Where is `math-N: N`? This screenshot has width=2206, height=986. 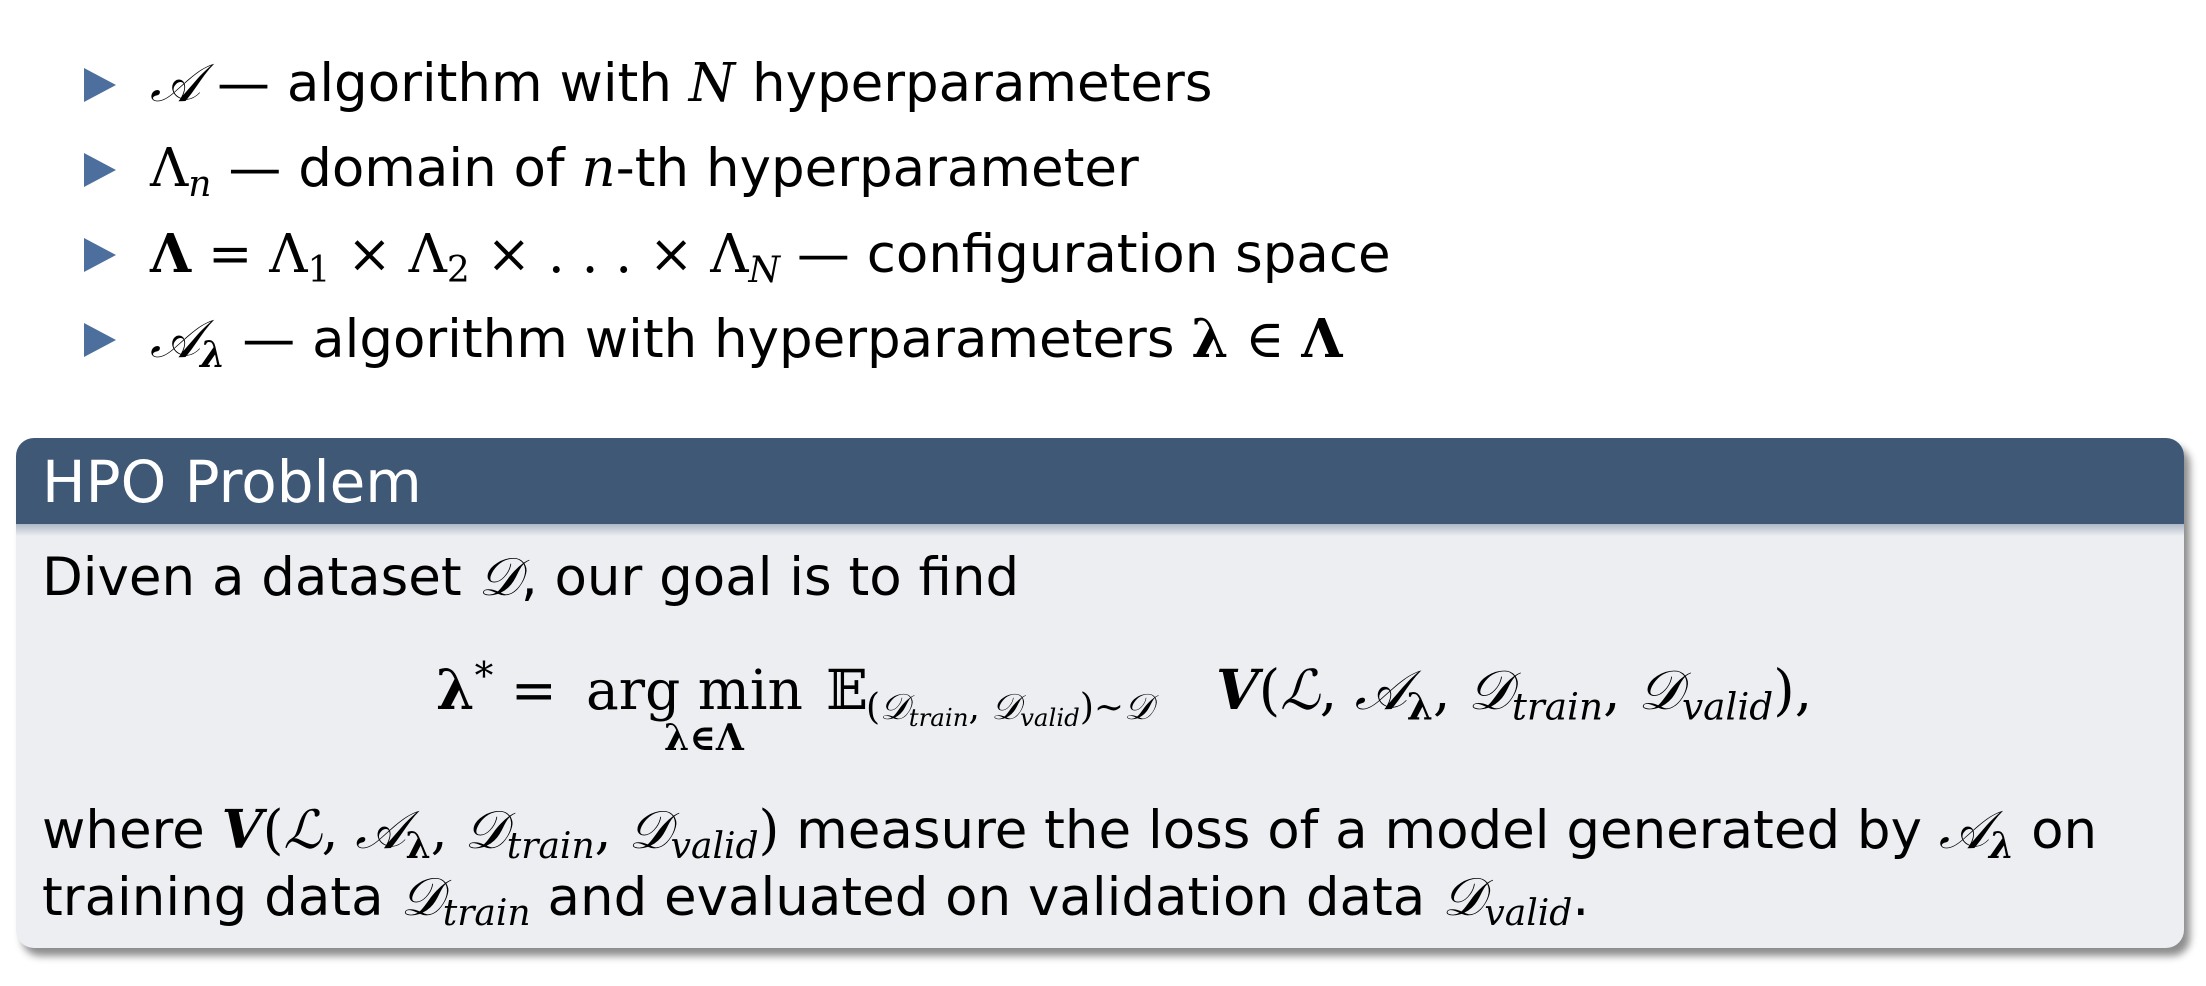 math-N: N is located at coordinates (712, 83).